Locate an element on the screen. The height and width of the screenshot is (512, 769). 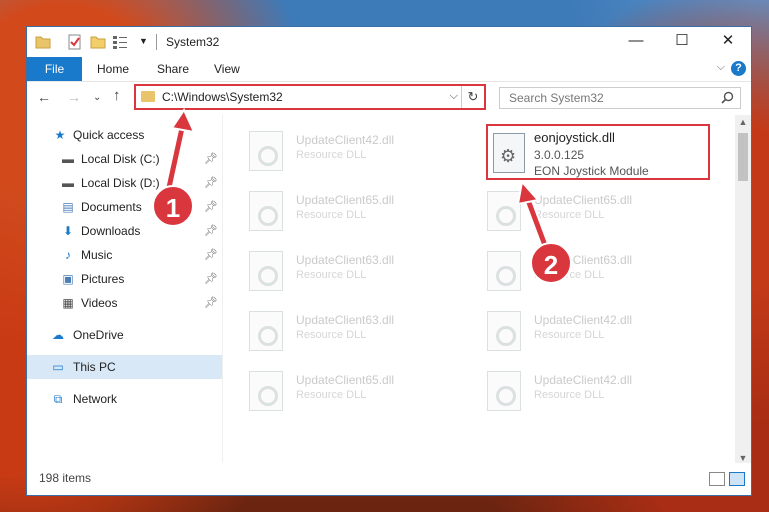
scroll-up-icon: ▲ is located at coordinates (743, 122).